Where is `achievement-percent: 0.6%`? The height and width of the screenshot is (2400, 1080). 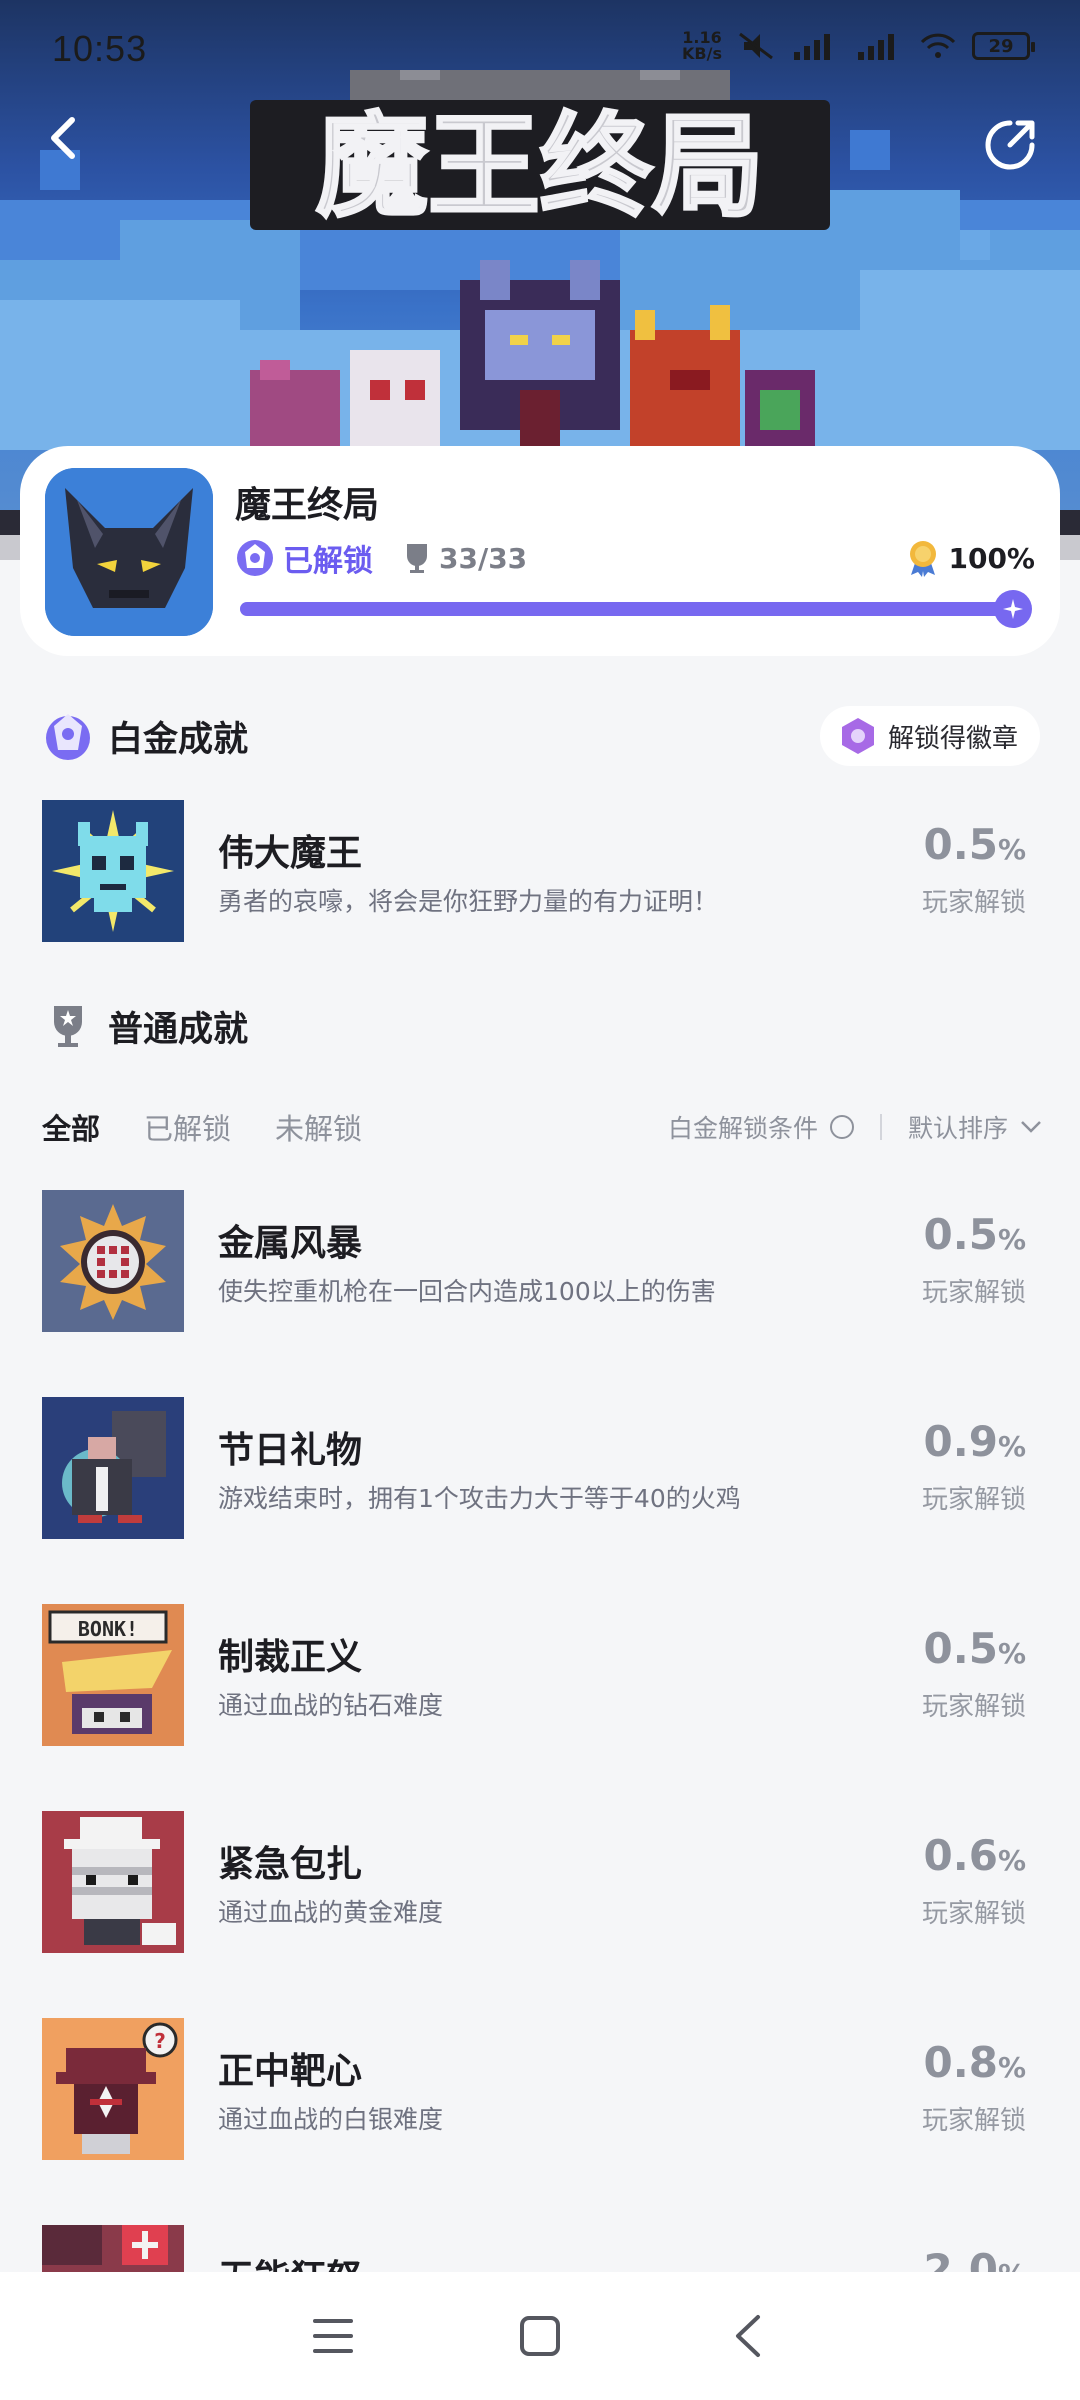
achievement-percent: 0.6% is located at coordinates (975, 1855).